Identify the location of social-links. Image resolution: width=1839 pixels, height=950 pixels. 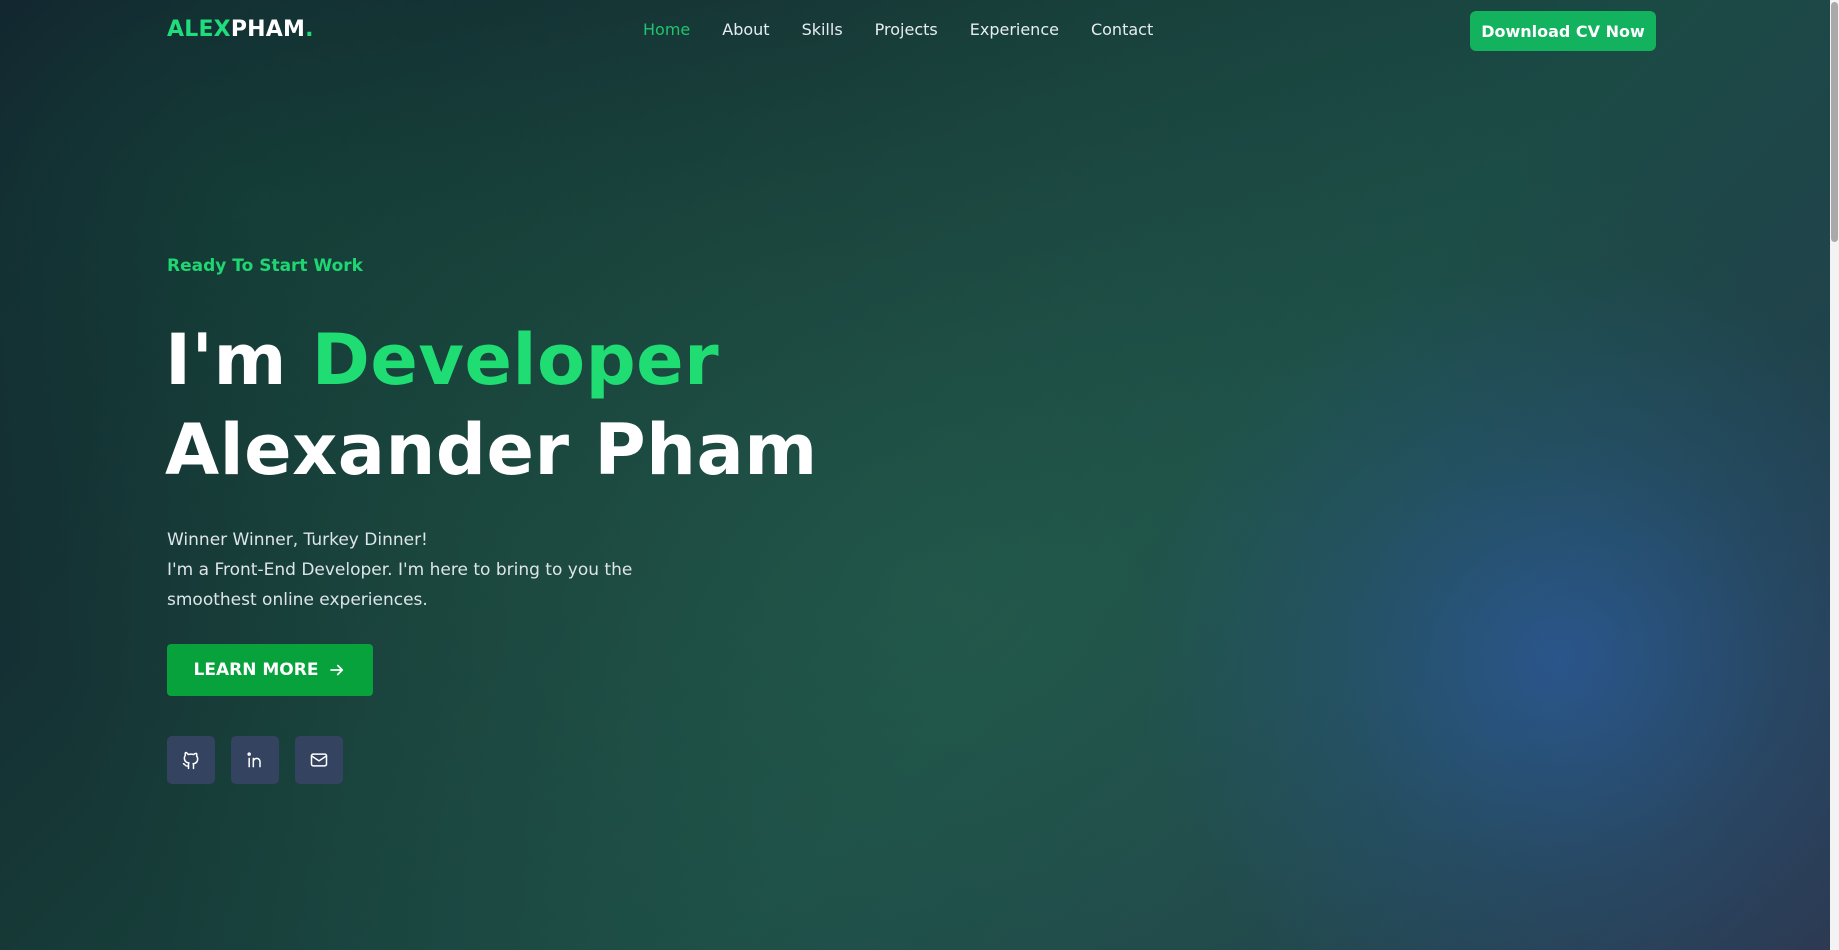
(255, 760).